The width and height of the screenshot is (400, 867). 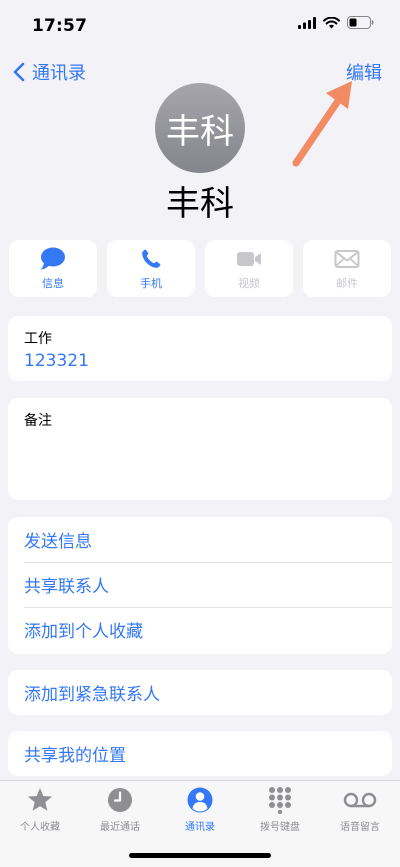 I want to click on notes-label: 备注, so click(x=38, y=421).